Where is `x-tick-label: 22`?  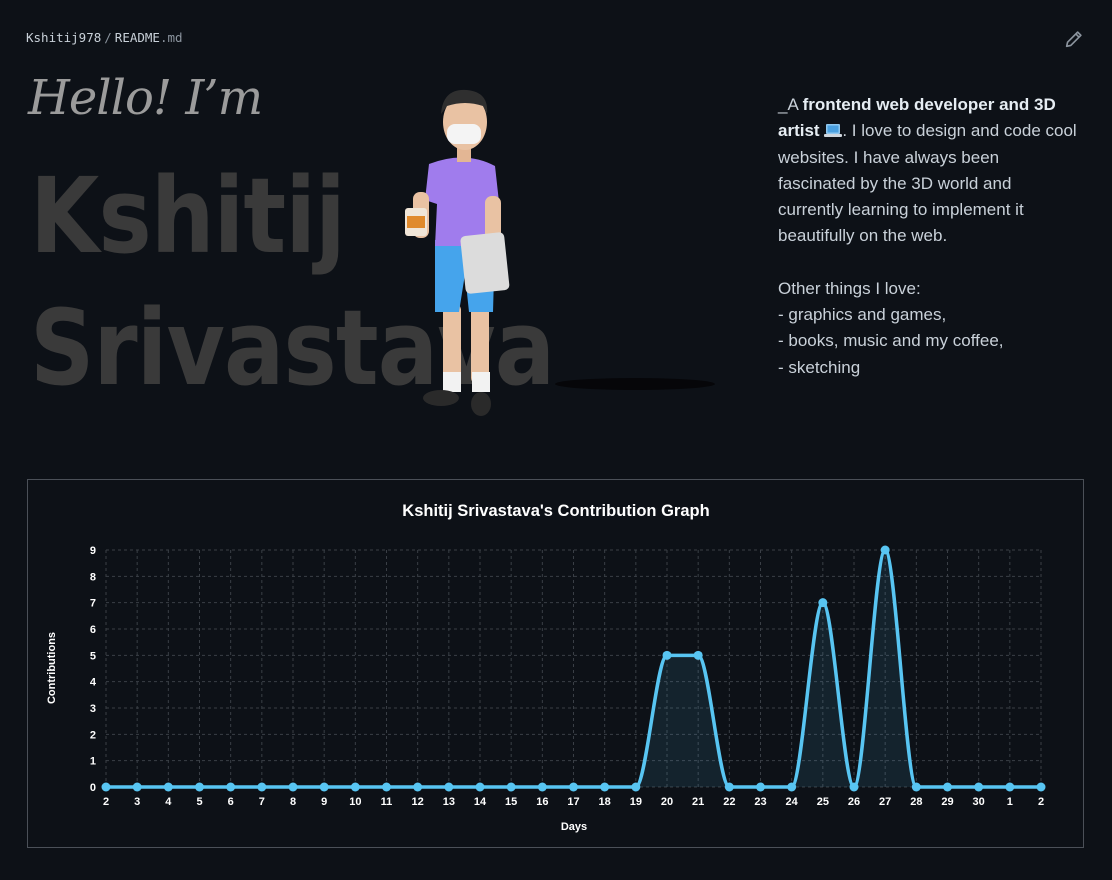 x-tick-label: 22 is located at coordinates (729, 802).